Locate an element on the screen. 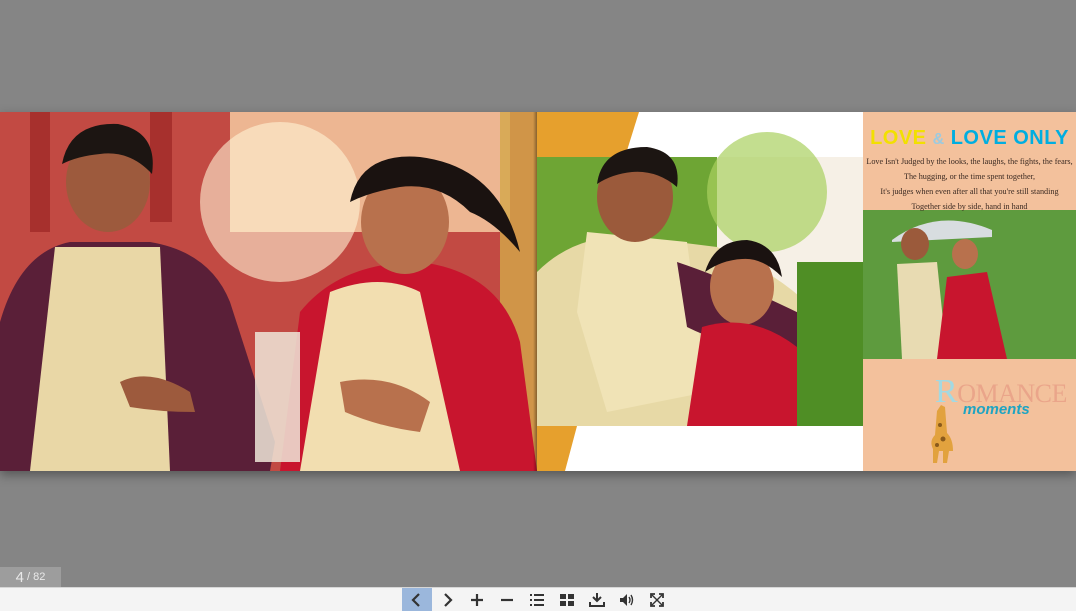 The height and width of the screenshot is (611, 1076). chevron-right-icon is located at coordinates (448, 599).